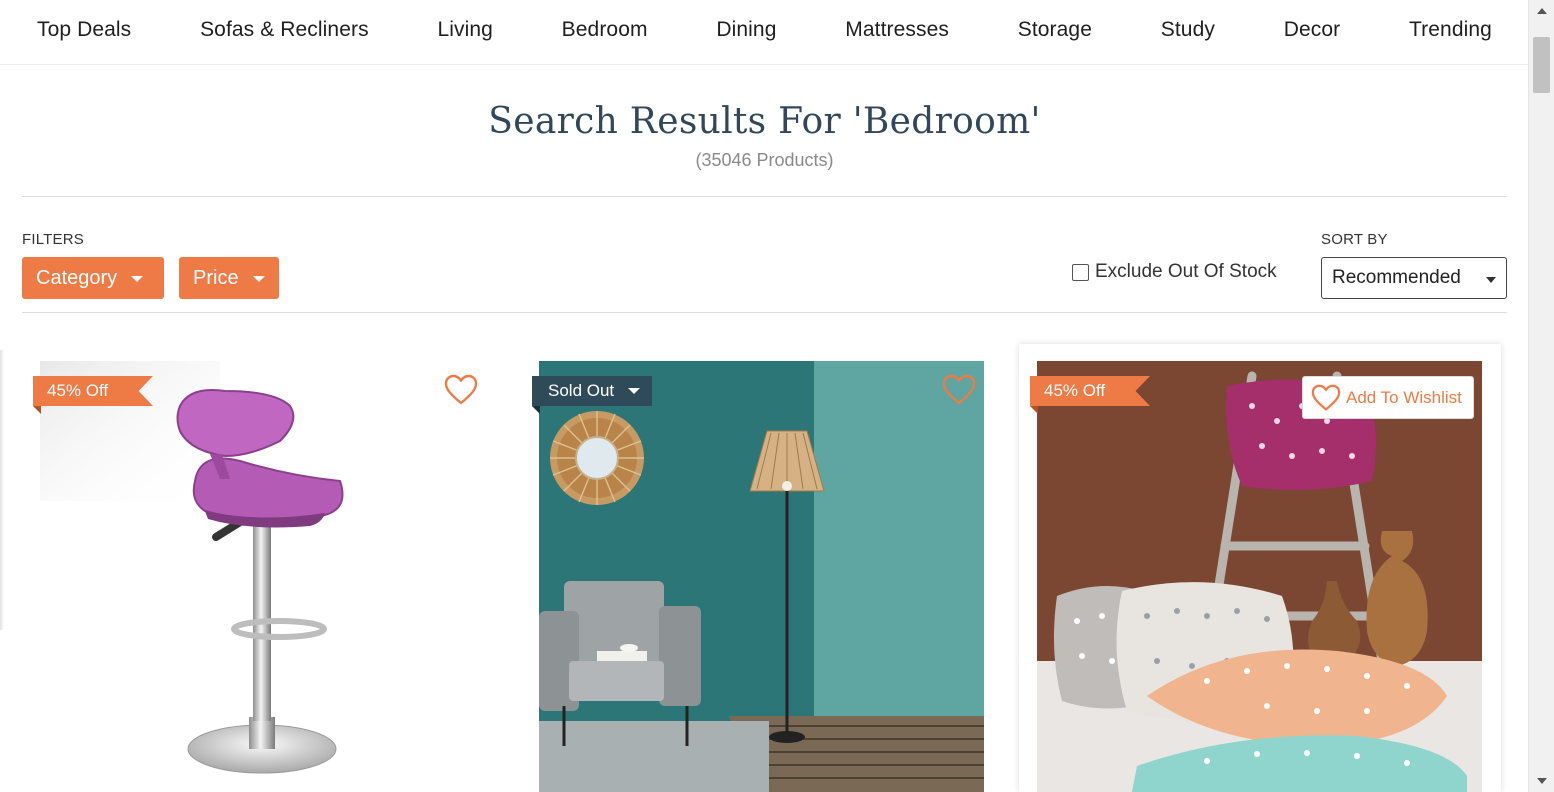 The width and height of the screenshot is (1554, 792). What do you see at coordinates (84, 30) in the screenshot?
I see `nav-item-top-deals: Top Deals` at bounding box center [84, 30].